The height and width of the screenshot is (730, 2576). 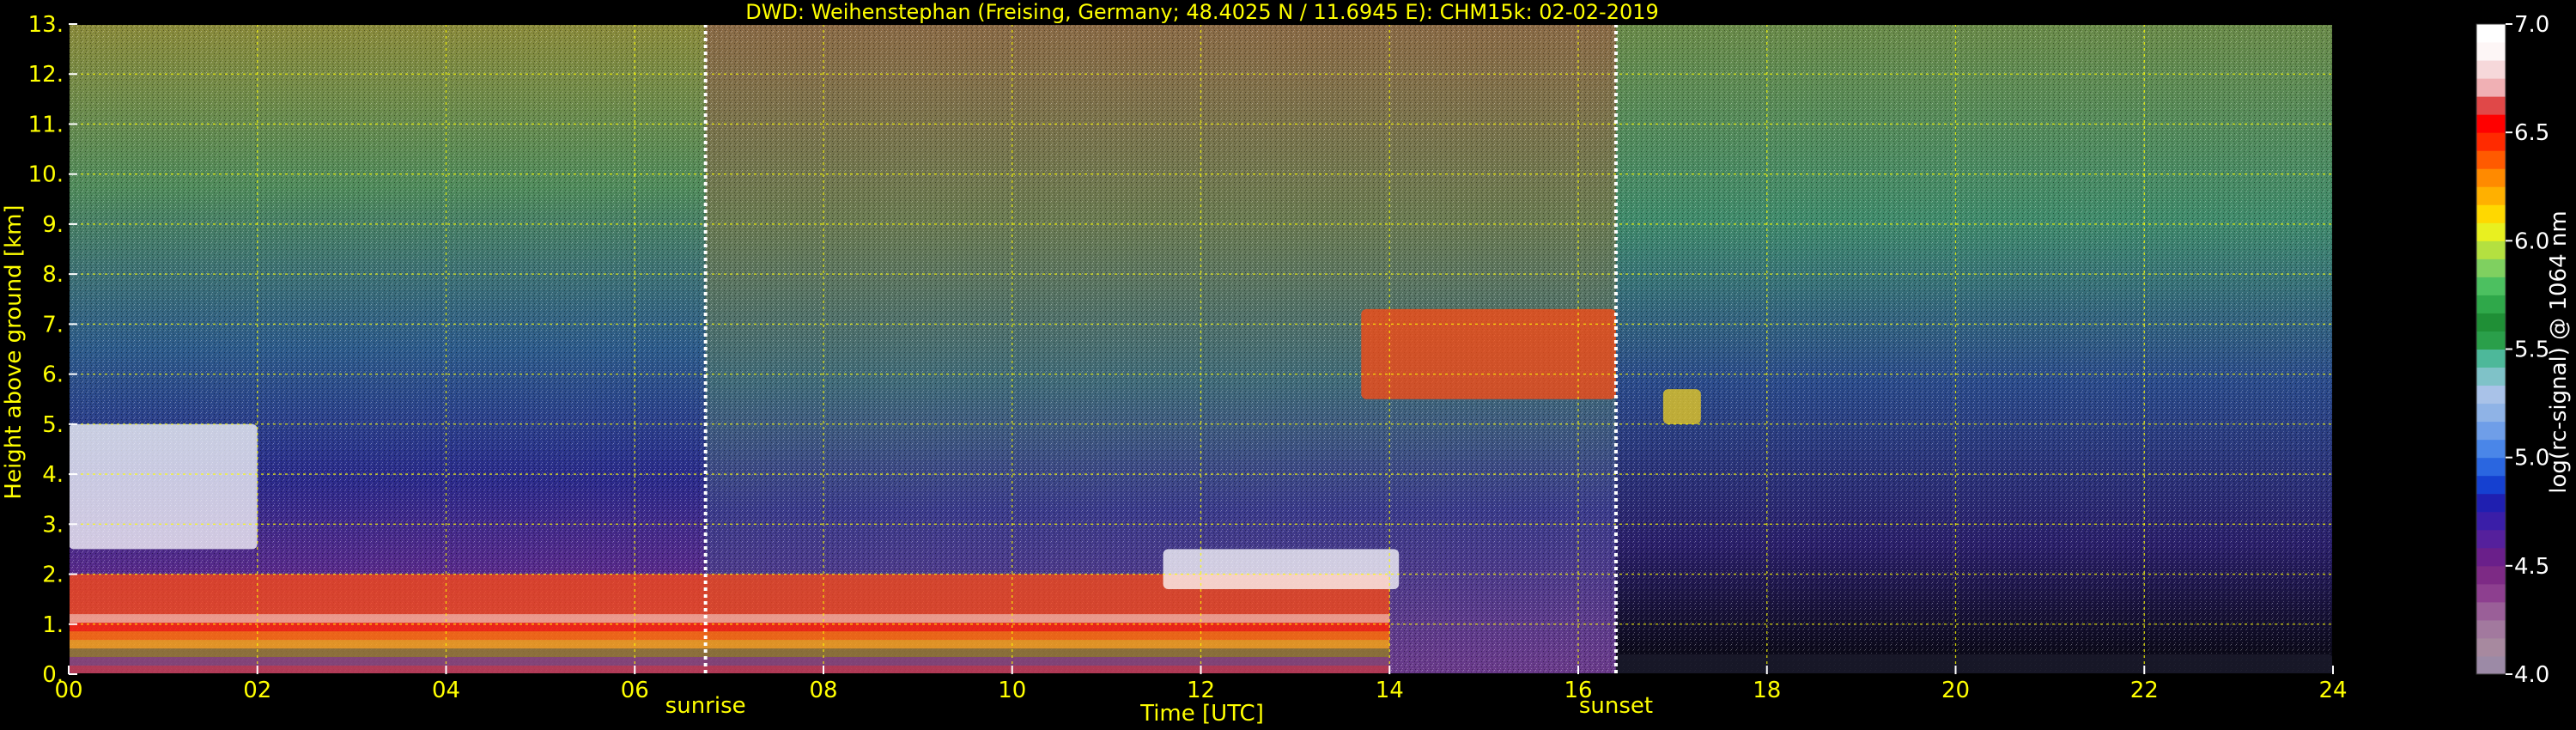 I want to click on x-tick-label-22: 22, so click(x=2144, y=690).